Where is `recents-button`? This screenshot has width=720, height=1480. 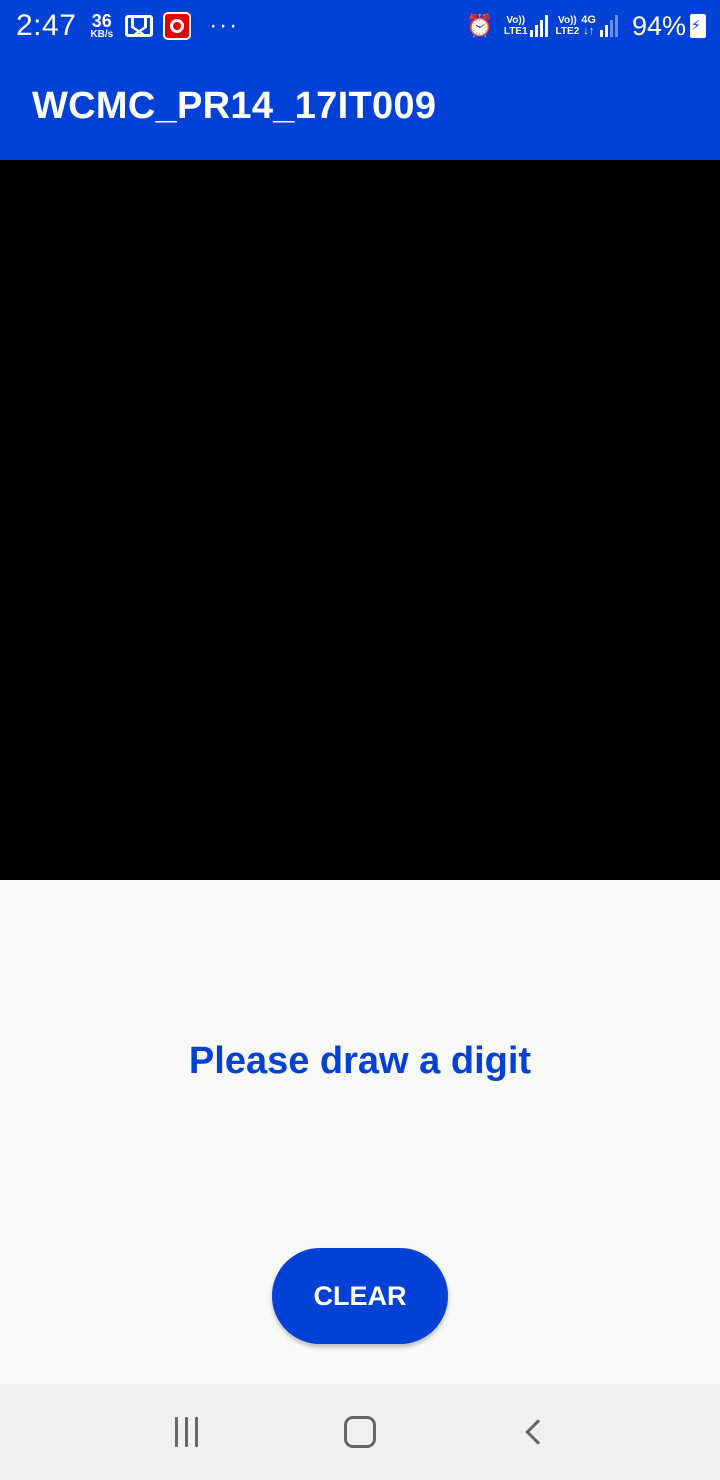
recents-button is located at coordinates (187, 1432).